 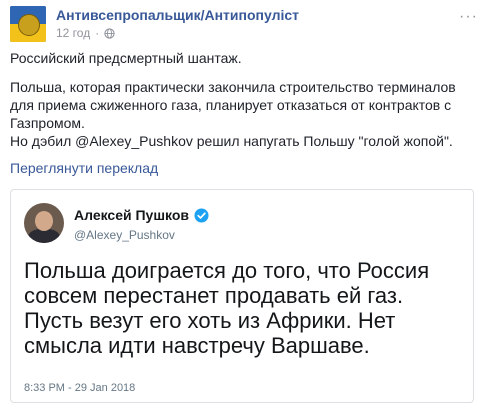 I want to click on tweet-author-avatar, so click(x=44, y=223).